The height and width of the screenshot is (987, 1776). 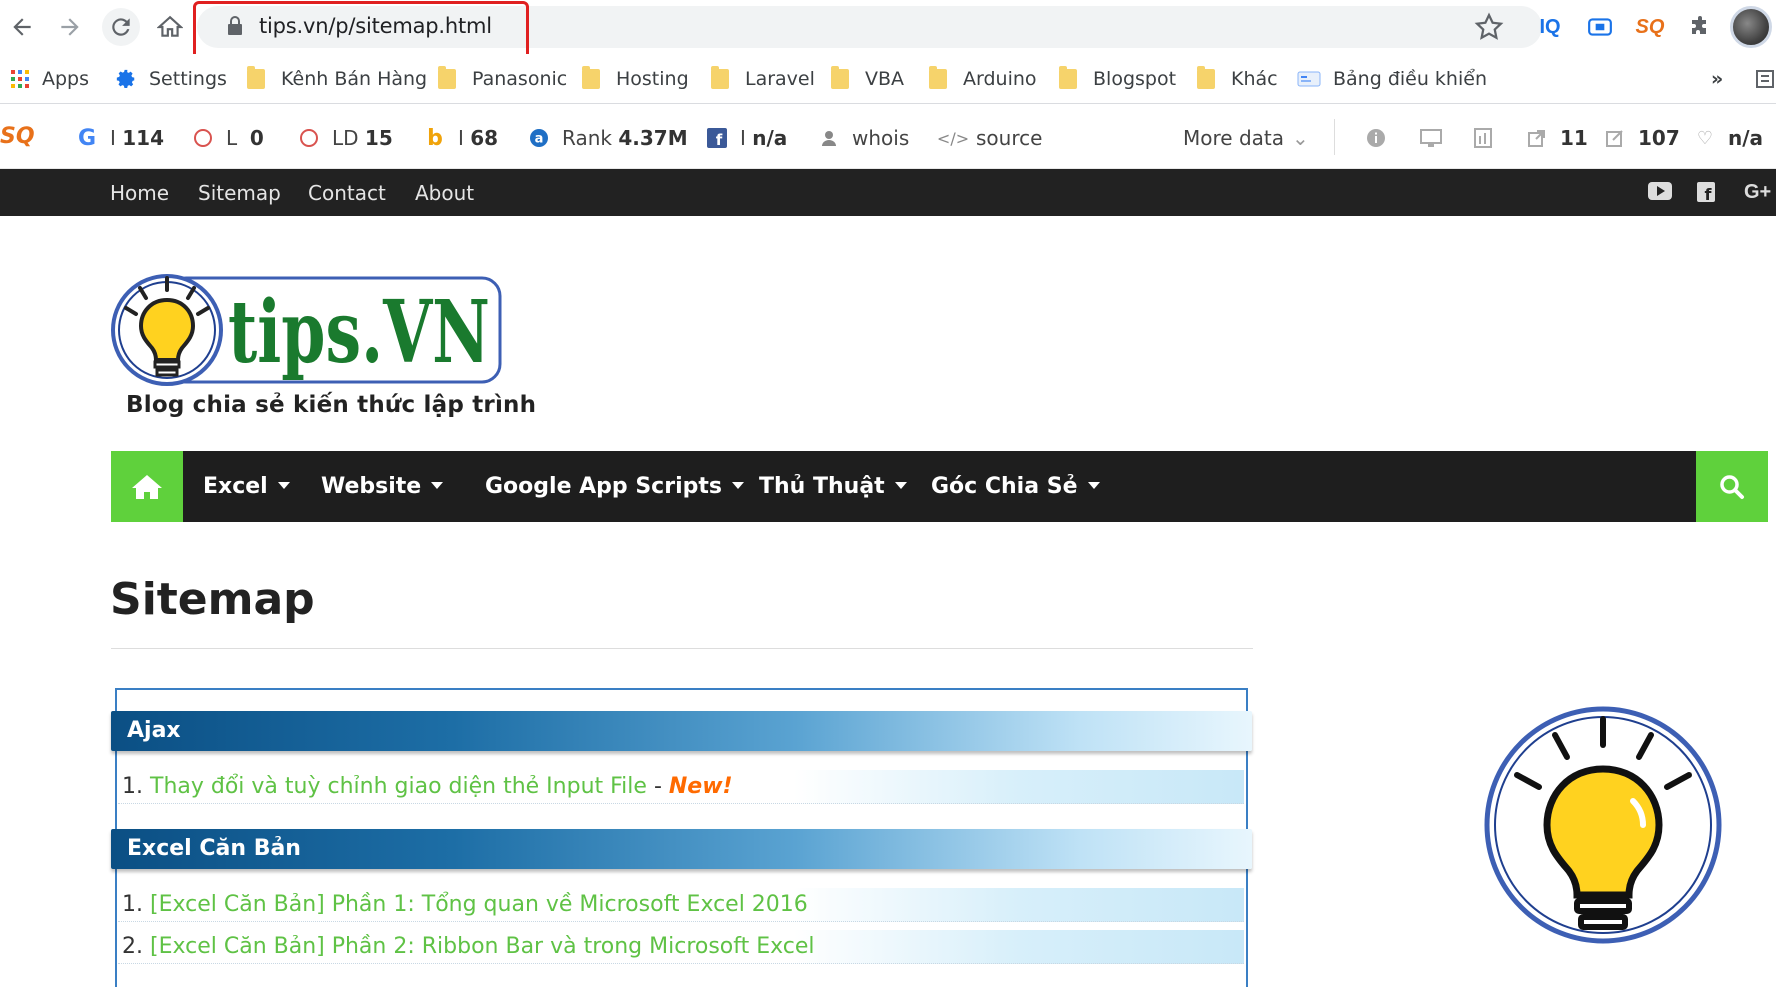 What do you see at coordinates (1309, 79) in the screenshot?
I see `dashboard-icon` at bounding box center [1309, 79].